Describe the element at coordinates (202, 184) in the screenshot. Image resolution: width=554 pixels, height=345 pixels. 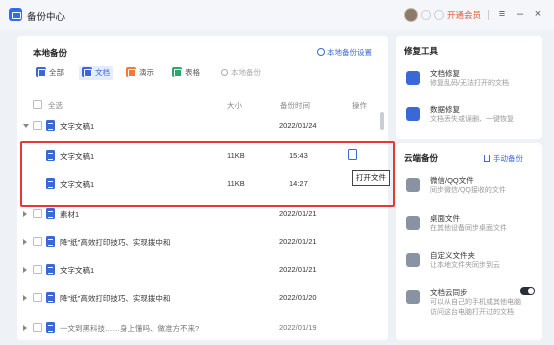
I see `table-row: 文字文稿1 11KB 14:27` at that location.